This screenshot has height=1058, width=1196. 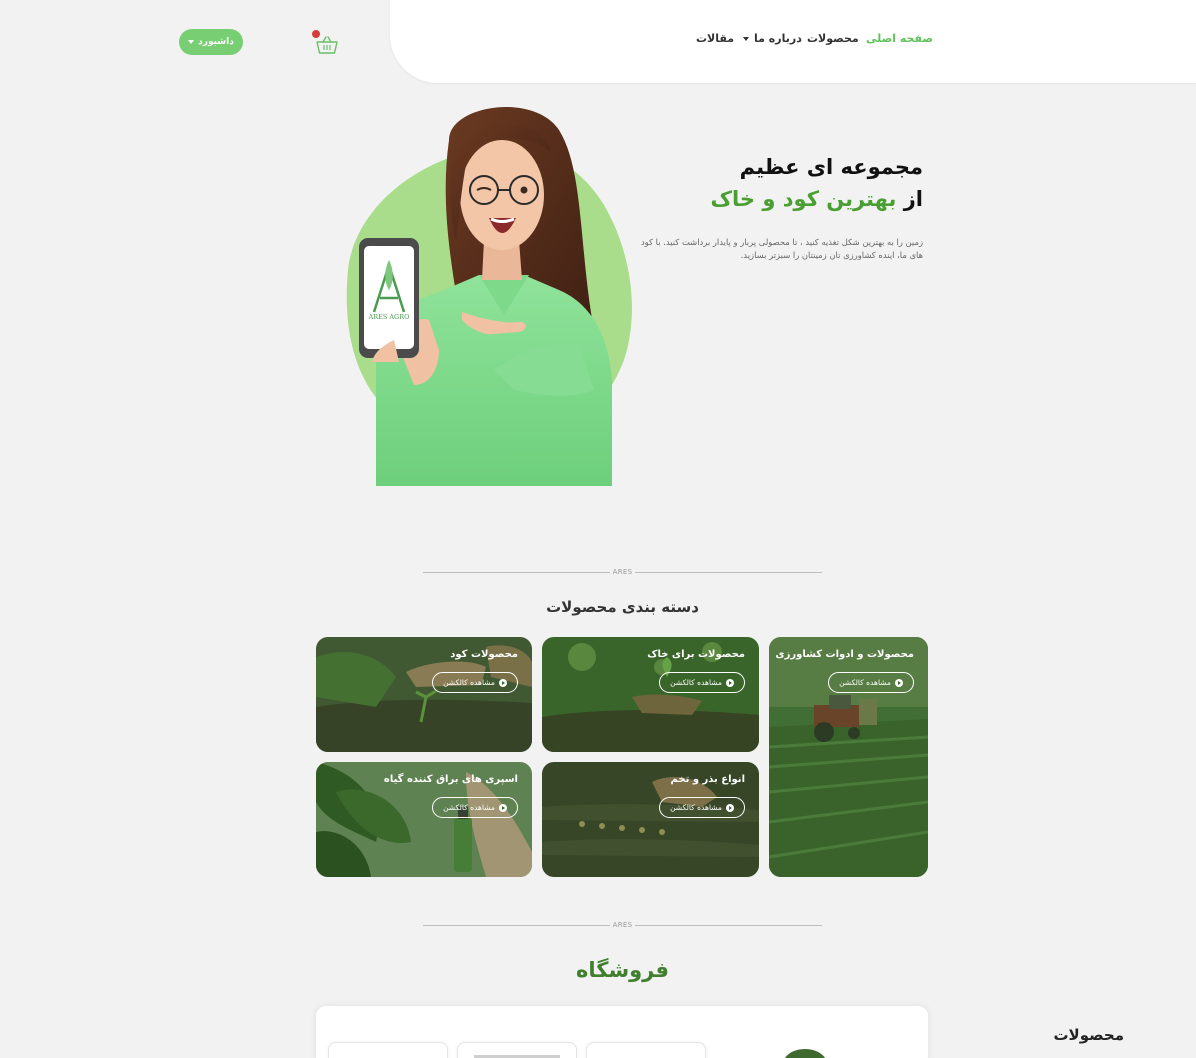 What do you see at coordinates (707, 779) in the screenshot?
I see `category-title: انواع بذر و تخم` at bounding box center [707, 779].